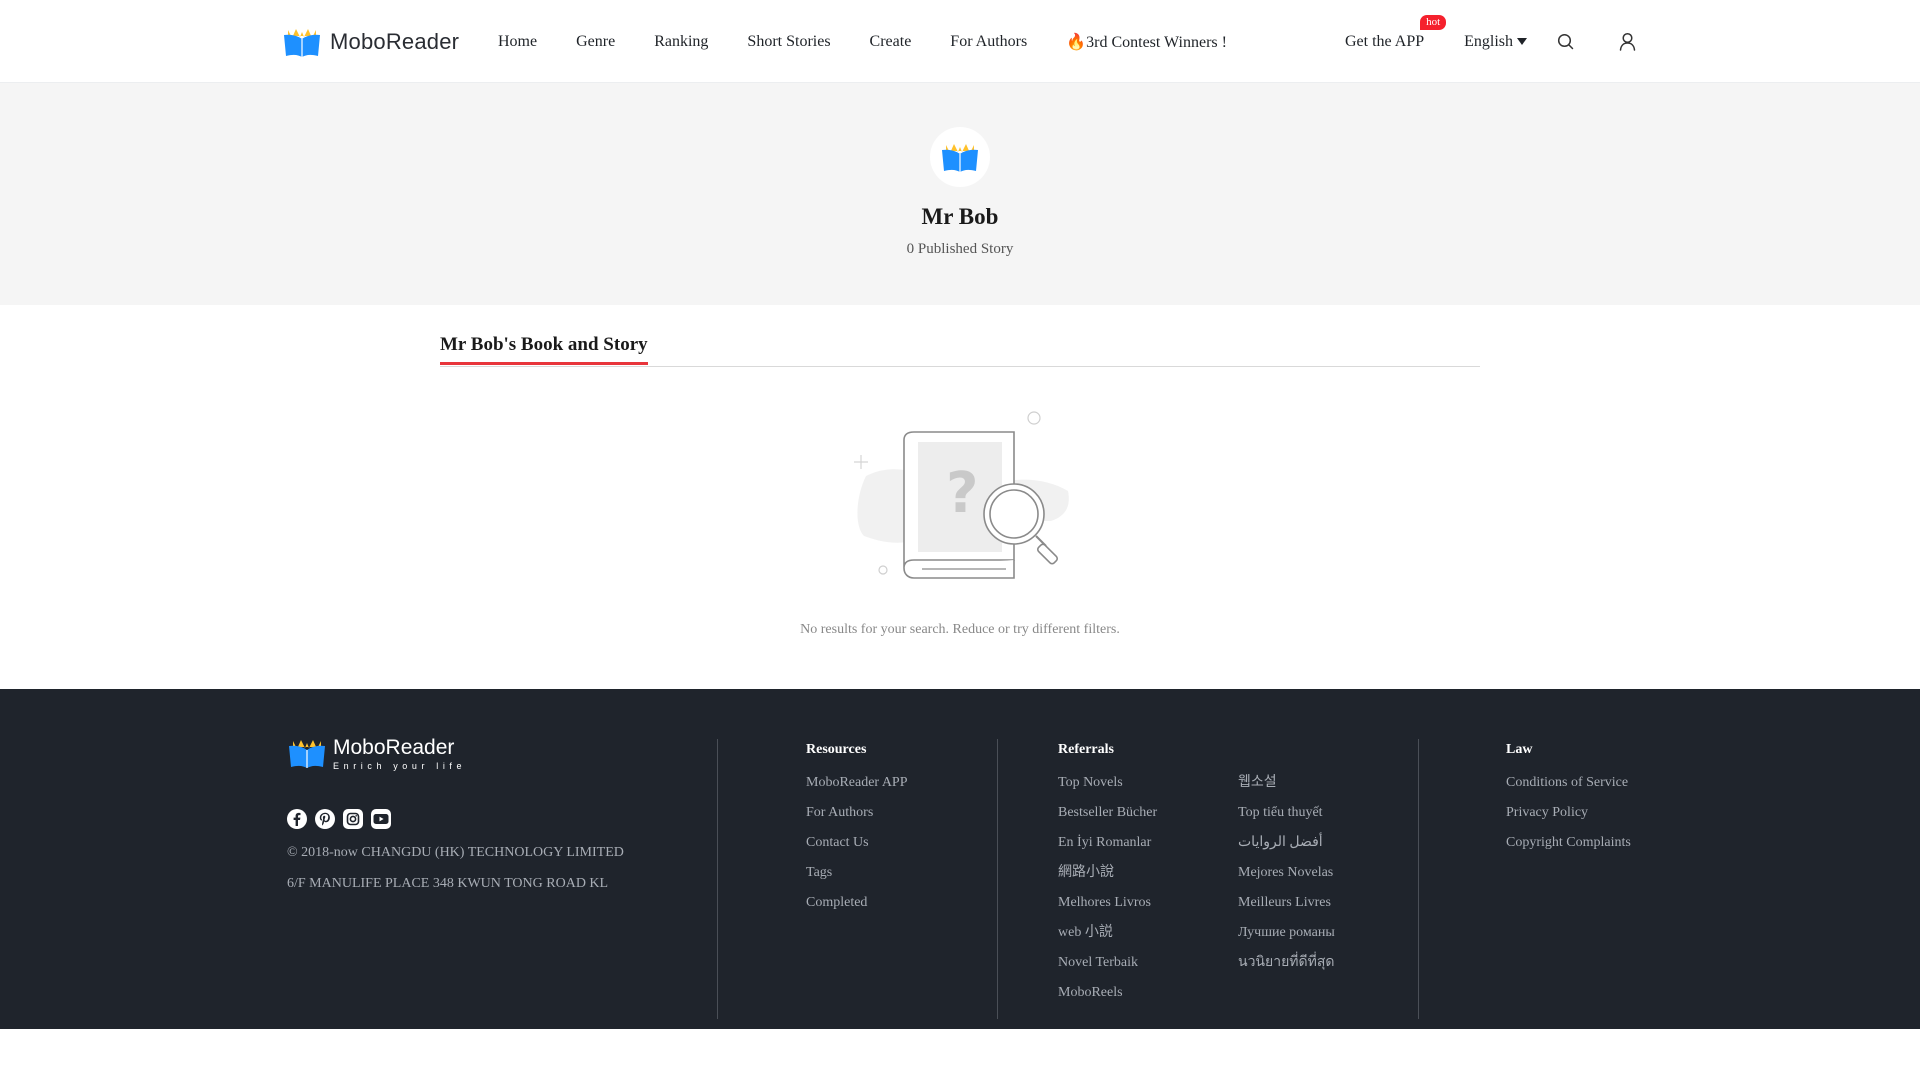  Describe the element at coordinates (857, 873) in the screenshot. I see `footer-link-tags: Tags` at that location.